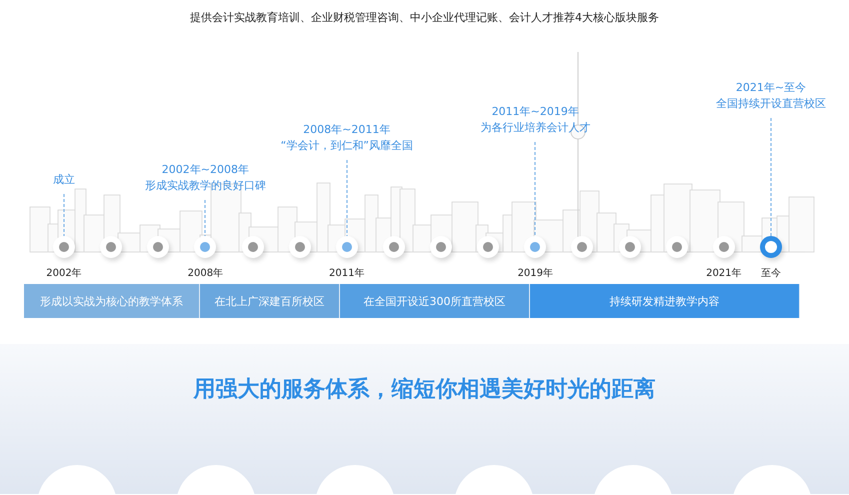  I want to click on year-label: 至今, so click(770, 273).